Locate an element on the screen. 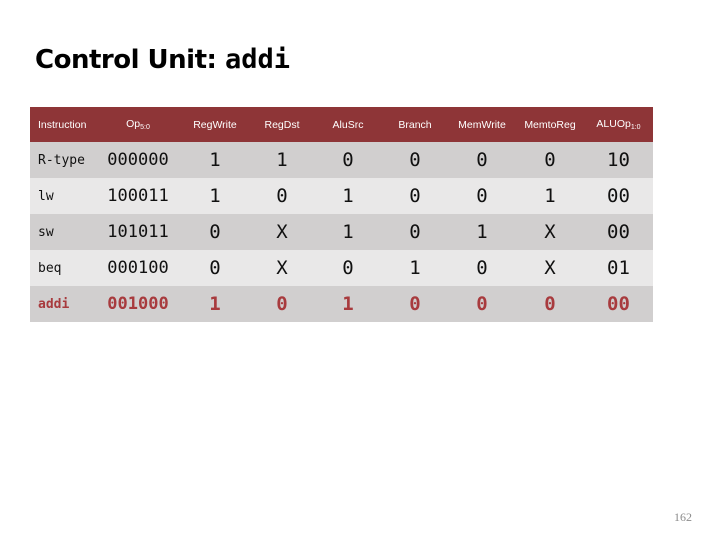 This screenshot has width=720, height=540. table-row-addi: addi 001000 1 0 1 0 0 0 00 is located at coordinates (341, 304).